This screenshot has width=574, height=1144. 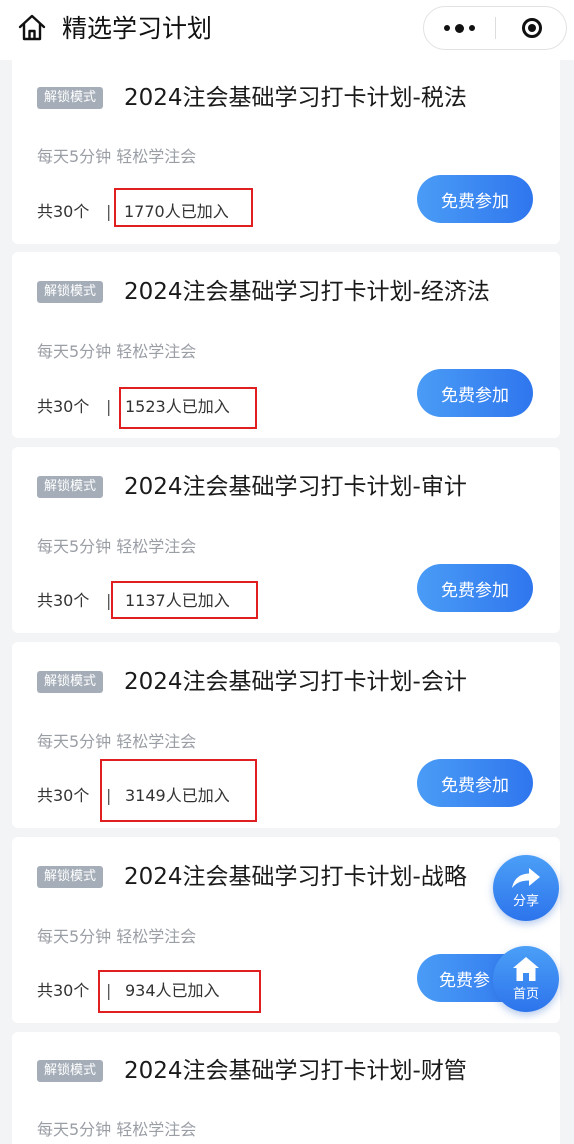 What do you see at coordinates (525, 901) in the screenshot?
I see `share-label: 分享` at bounding box center [525, 901].